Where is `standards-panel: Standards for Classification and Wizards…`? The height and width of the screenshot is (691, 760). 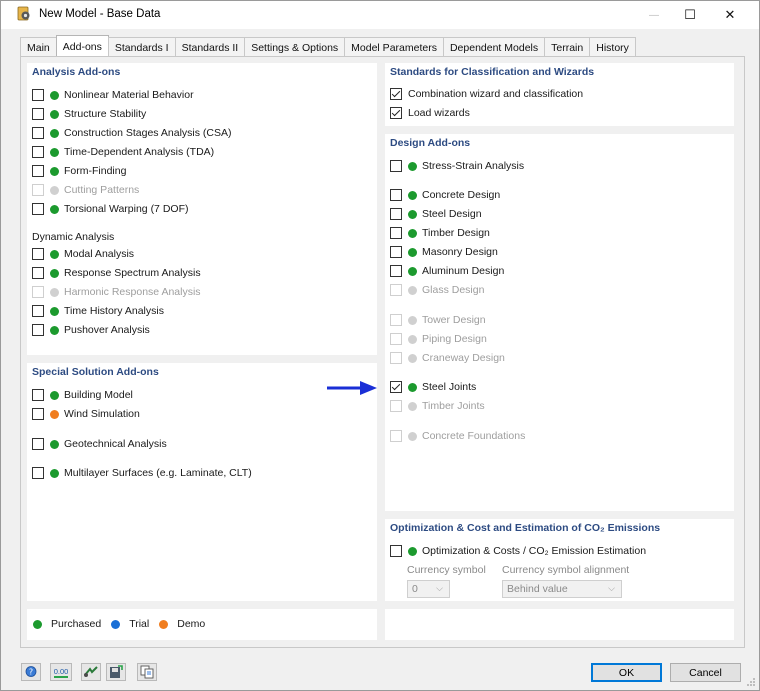
standards-panel: Standards for Classification and Wizards… is located at coordinates (559, 94).